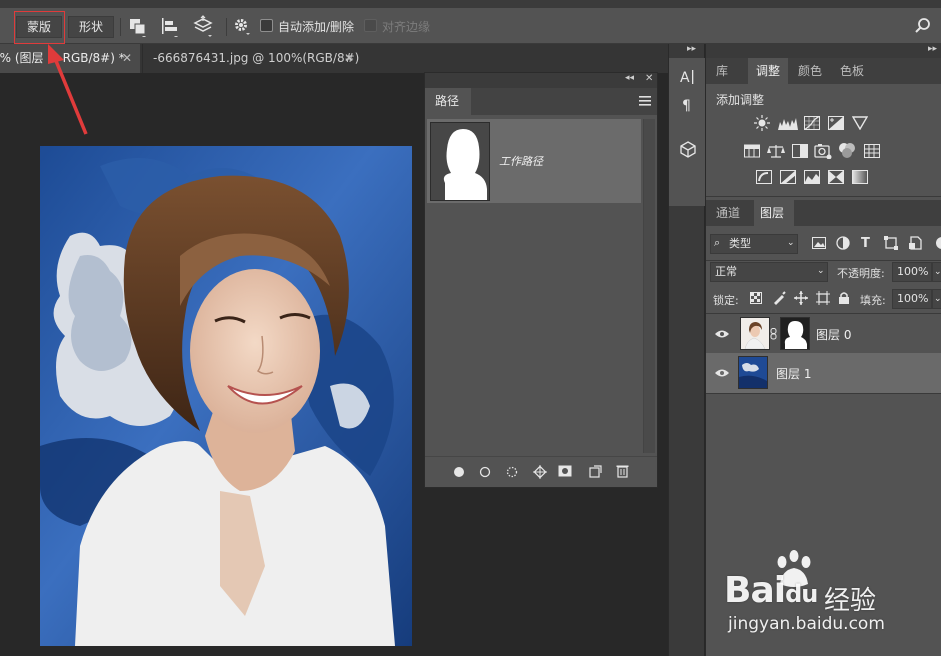 The image size is (941, 656). I want to click on fill-dropdown: ⌄, so click(936, 299).